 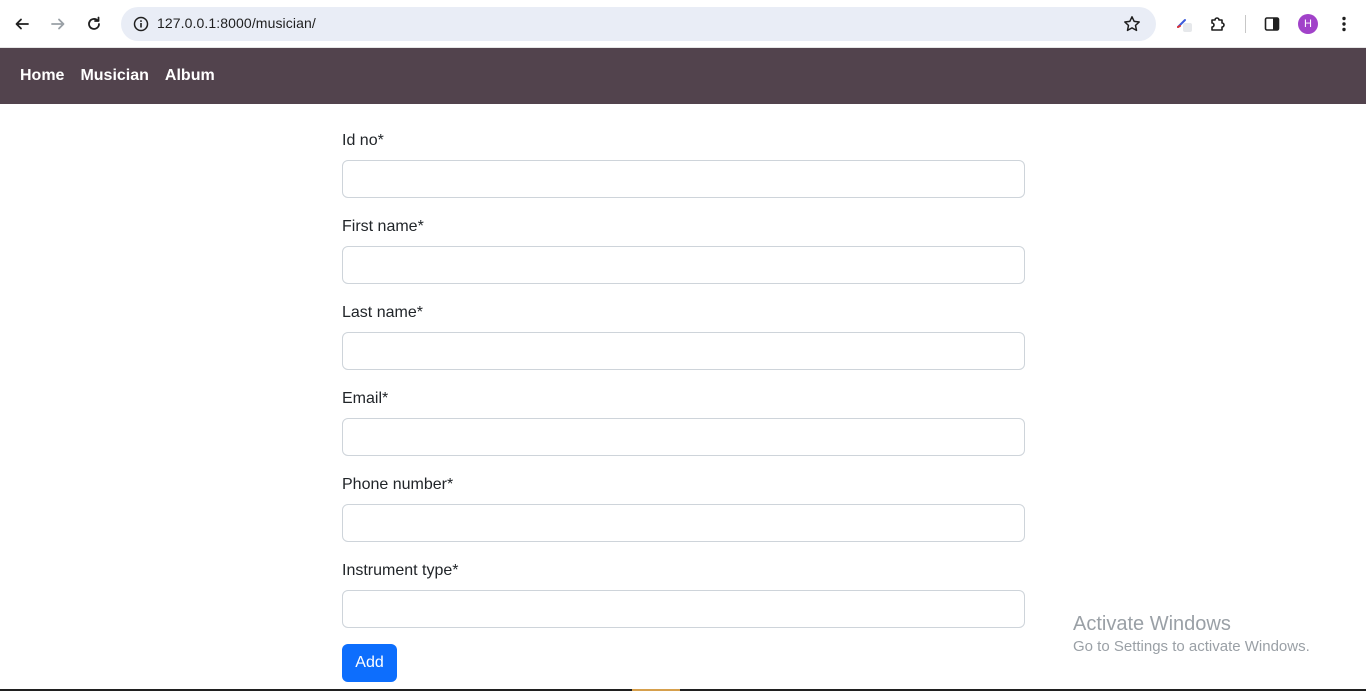 I want to click on instrument-type-input, so click(x=683, y=609).